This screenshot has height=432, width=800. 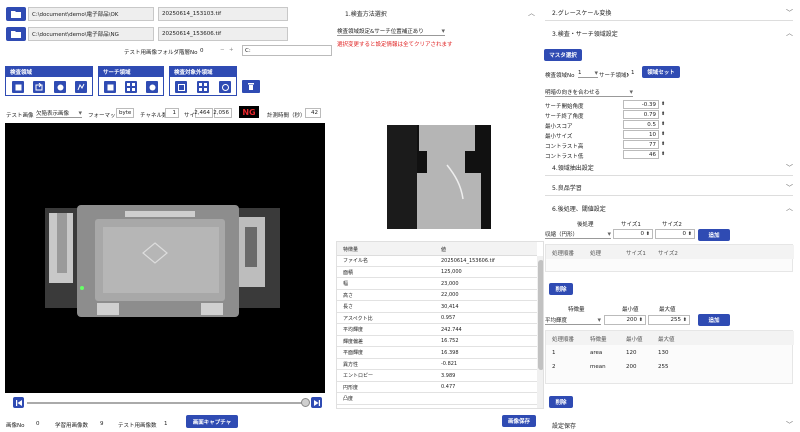 I want to click on add-post-button: 追加, so click(x=714, y=235).